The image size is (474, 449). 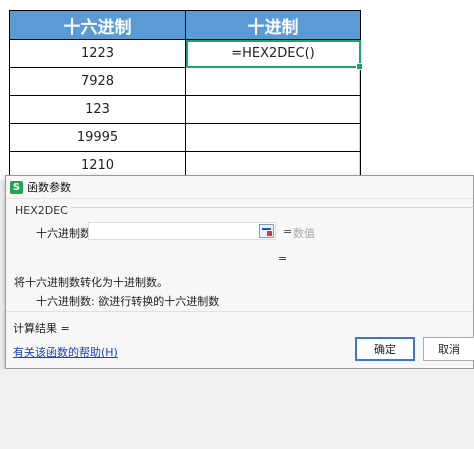 I want to click on active-cell: =HEX2DEC(), so click(x=274, y=54).